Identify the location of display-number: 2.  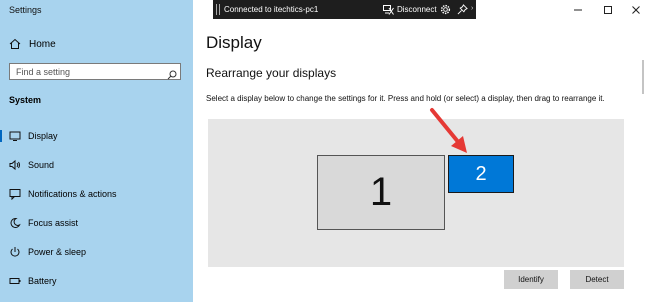
(481, 173).